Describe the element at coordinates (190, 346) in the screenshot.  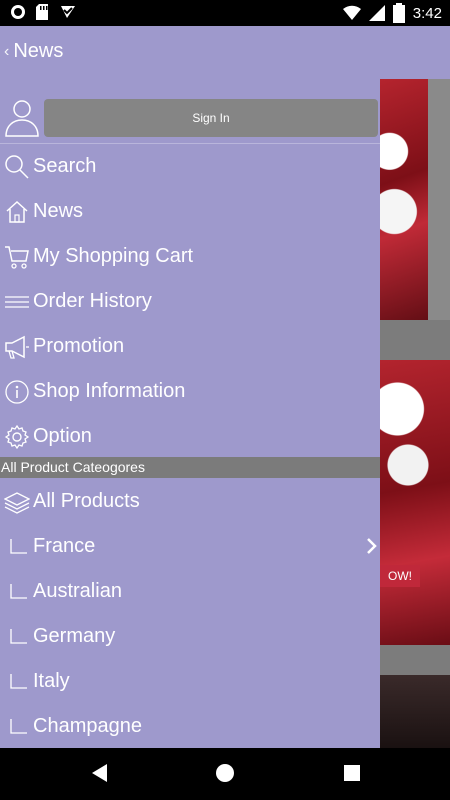
I see `menu-item-promotion: Promotion` at that location.